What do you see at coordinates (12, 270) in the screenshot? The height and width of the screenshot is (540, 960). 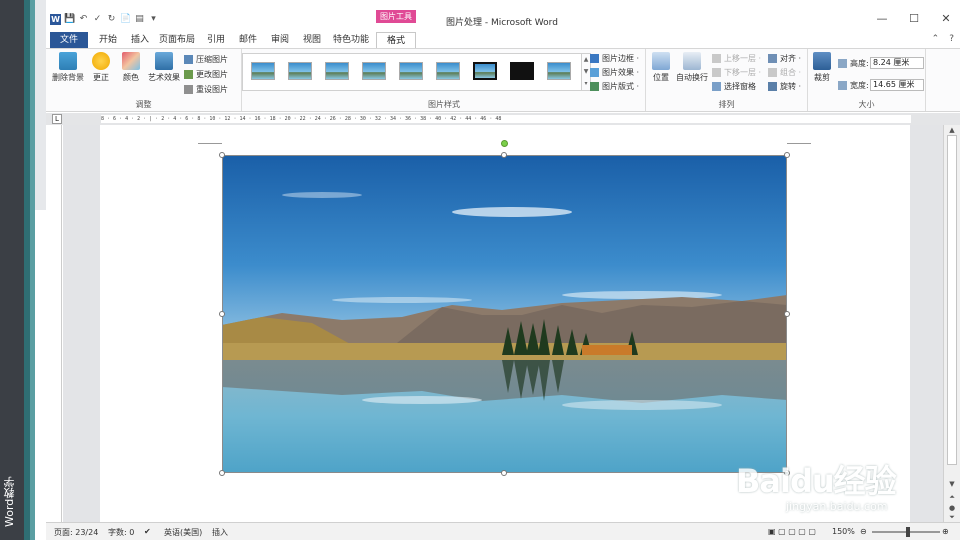 I see `band-dark-strip` at bounding box center [12, 270].